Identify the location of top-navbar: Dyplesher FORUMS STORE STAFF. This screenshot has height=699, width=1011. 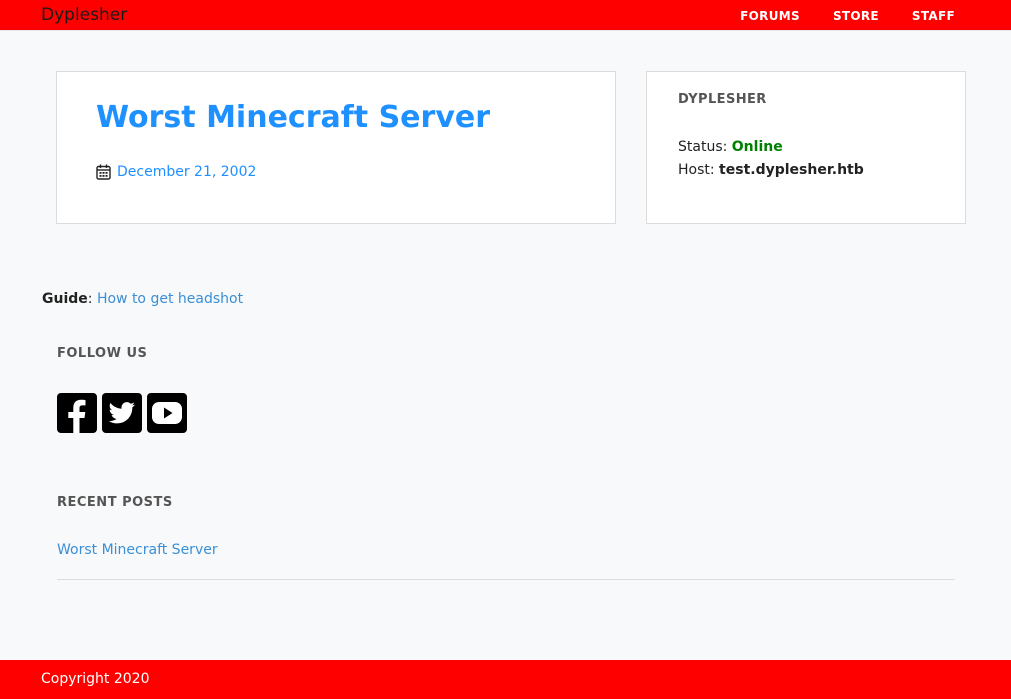
(505, 15).